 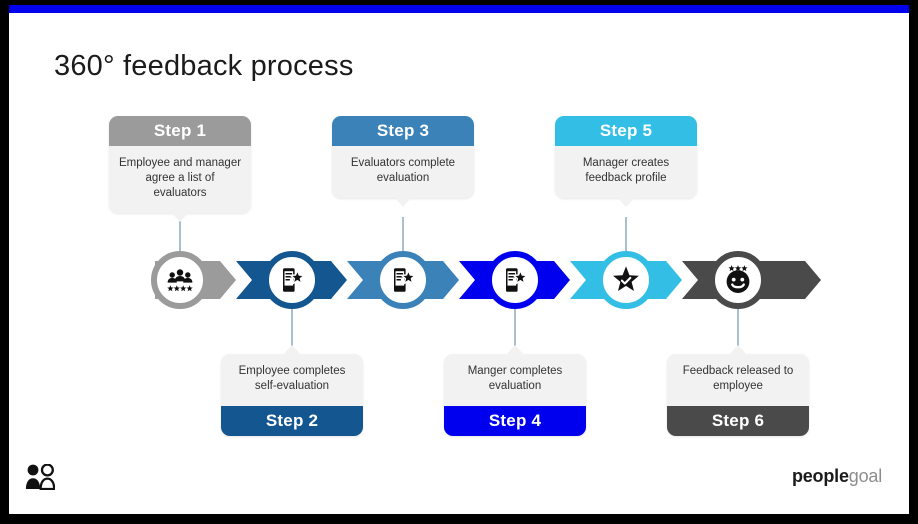 I want to click on step-label: Step 3, so click(x=403, y=131).